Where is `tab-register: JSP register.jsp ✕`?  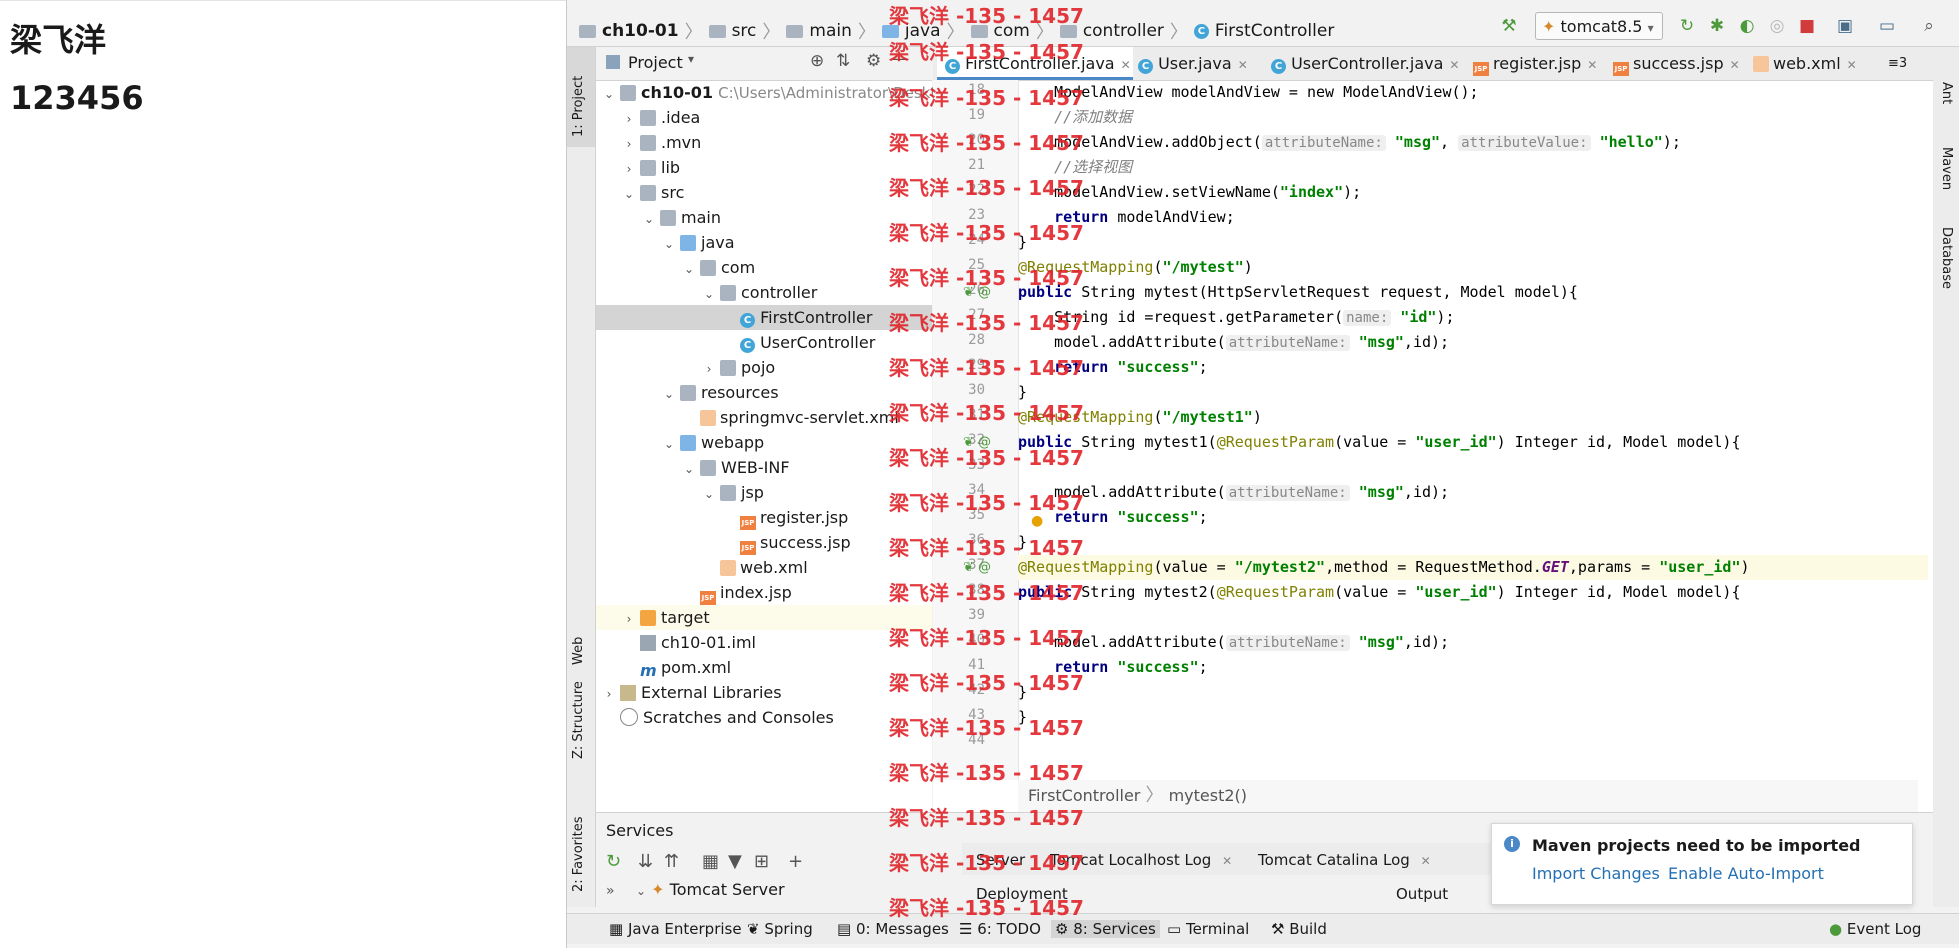 tab-register: JSP register.jsp ✕ is located at coordinates (1535, 63).